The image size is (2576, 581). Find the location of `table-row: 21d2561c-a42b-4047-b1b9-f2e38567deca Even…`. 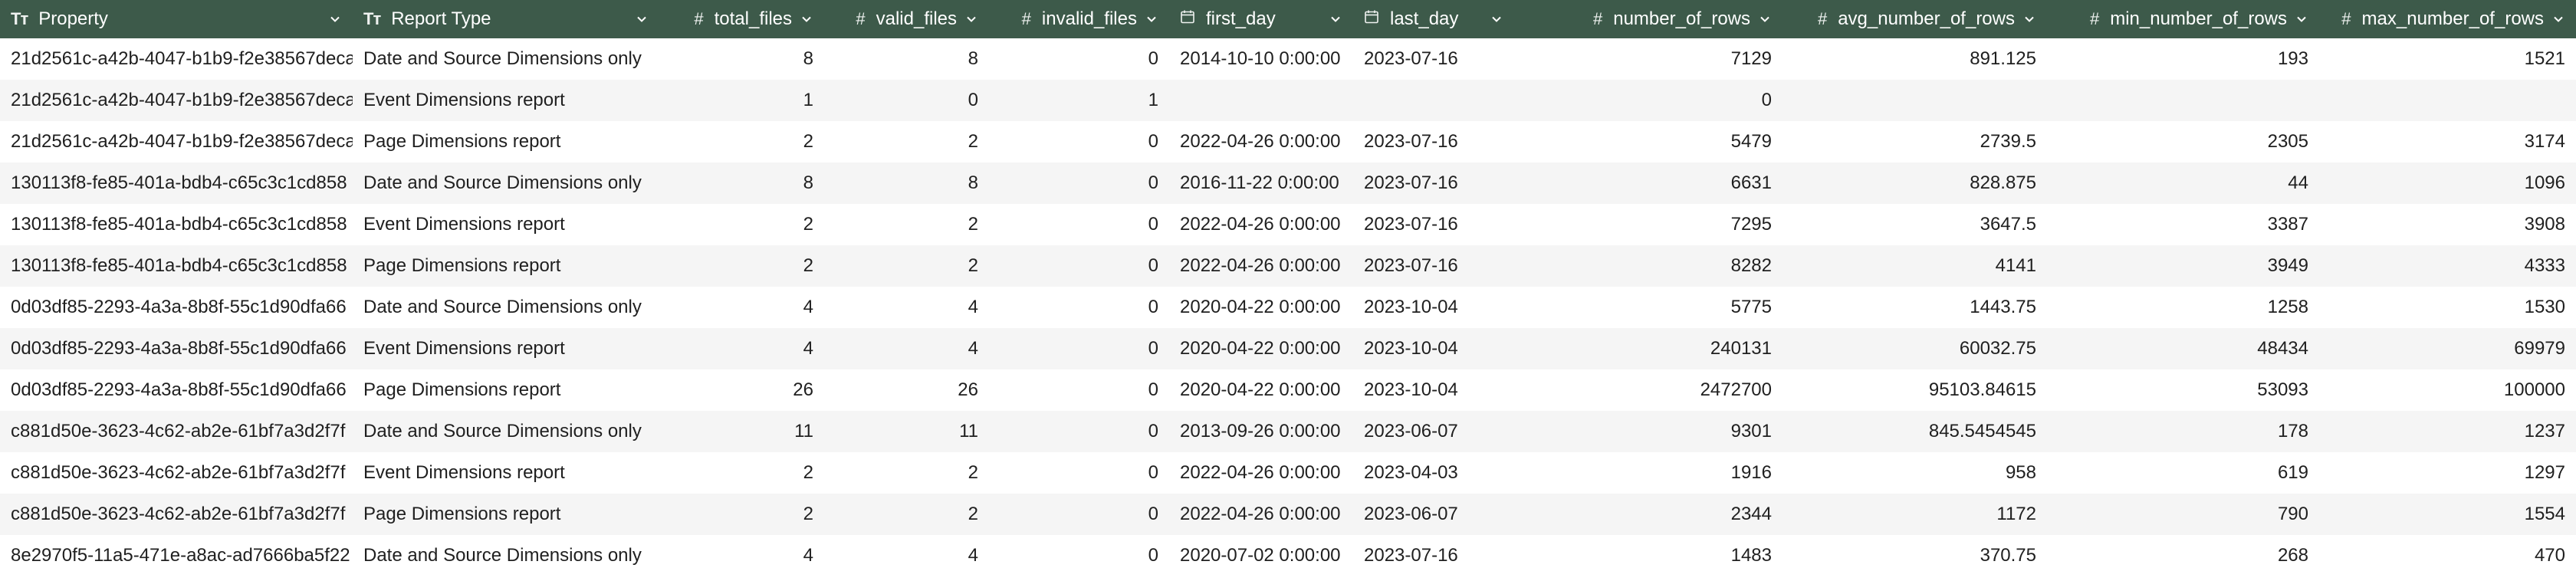

table-row: 21d2561c-a42b-4047-b1b9-f2e38567deca Even… is located at coordinates (1288, 100).